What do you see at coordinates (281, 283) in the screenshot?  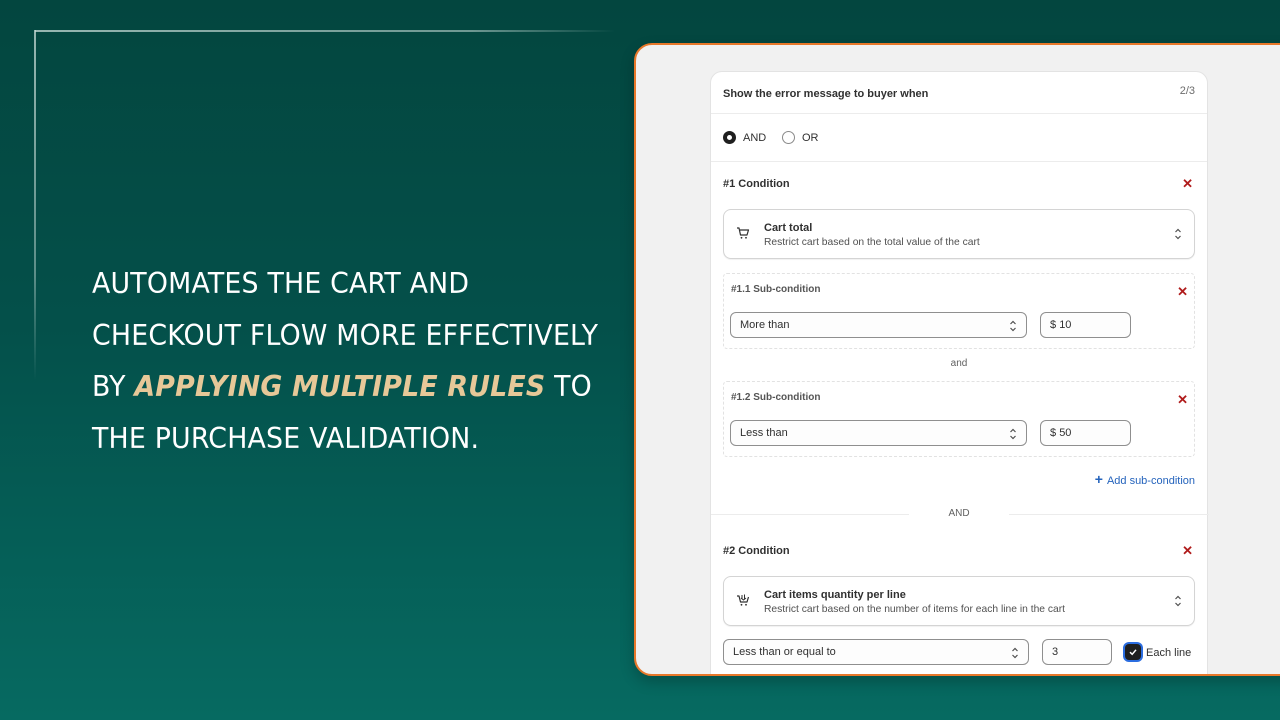 I see `headline-line-1: AUTOMATES THE CART AND` at bounding box center [281, 283].